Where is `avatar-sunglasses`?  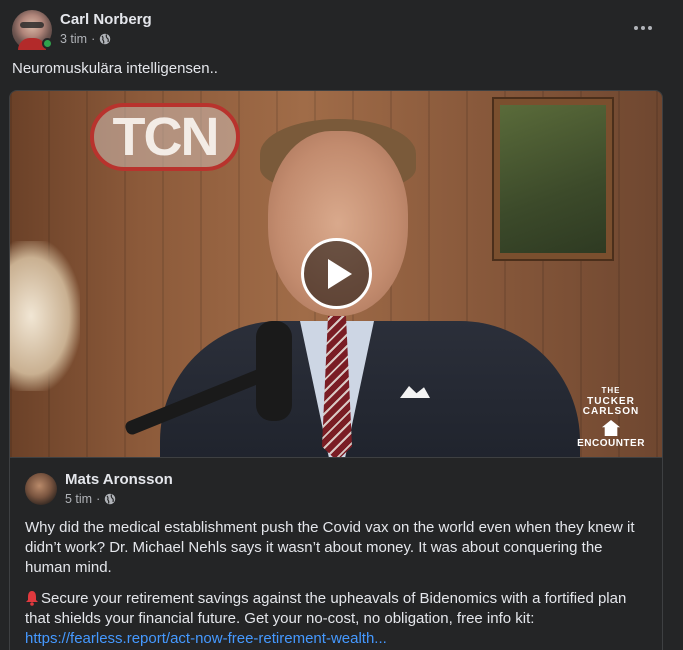 avatar-sunglasses is located at coordinates (32, 25).